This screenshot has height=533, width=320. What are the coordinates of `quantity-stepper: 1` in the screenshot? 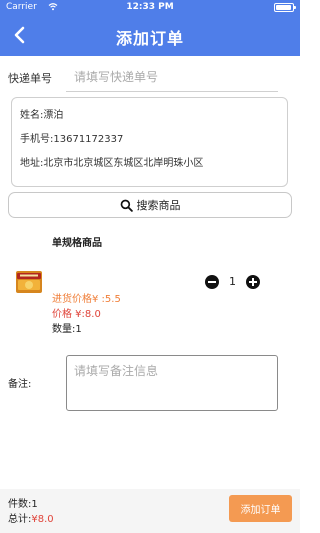 It's located at (232, 283).